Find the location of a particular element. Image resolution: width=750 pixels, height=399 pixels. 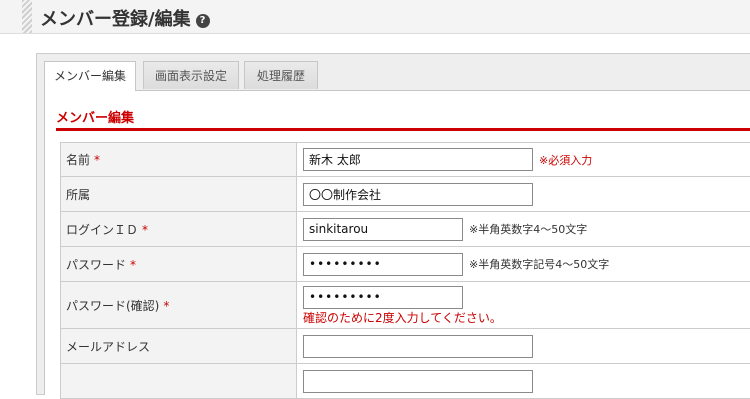

password-confirm-label: パスワード(確認) is located at coordinates (112, 306).